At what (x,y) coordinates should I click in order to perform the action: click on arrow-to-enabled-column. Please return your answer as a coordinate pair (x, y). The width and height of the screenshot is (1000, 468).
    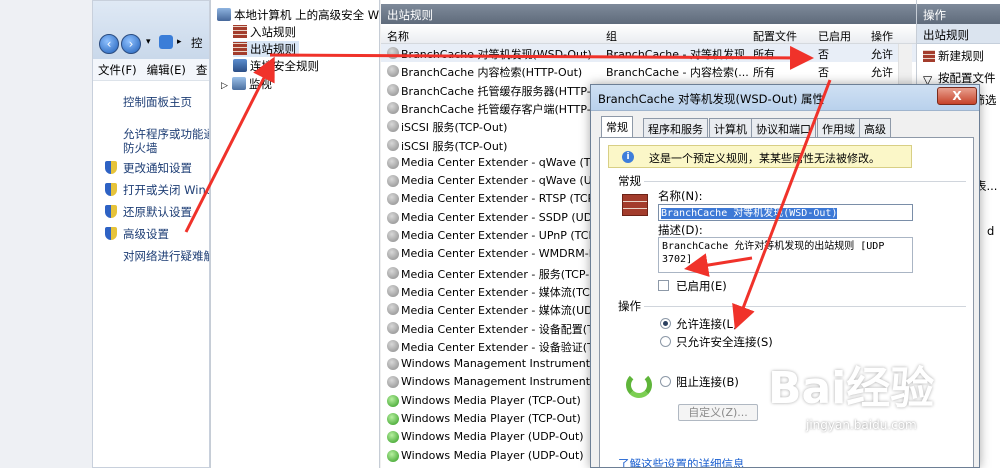
    Looking at the image, I should click on (541, 57).